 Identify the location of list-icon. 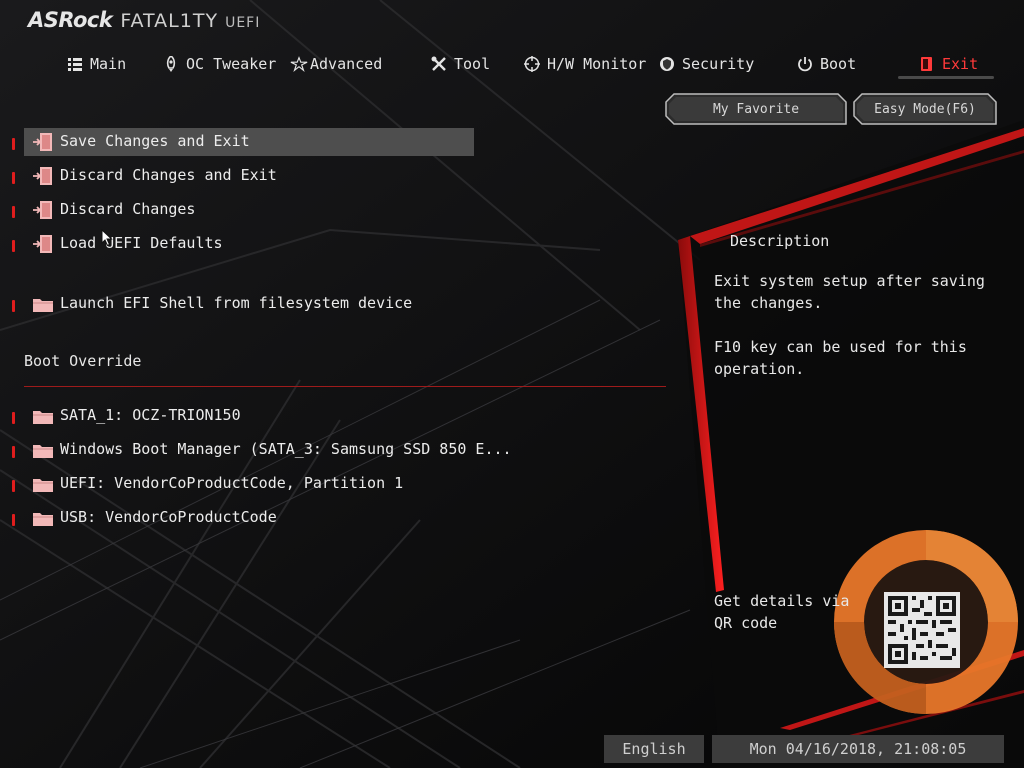
(75, 64).